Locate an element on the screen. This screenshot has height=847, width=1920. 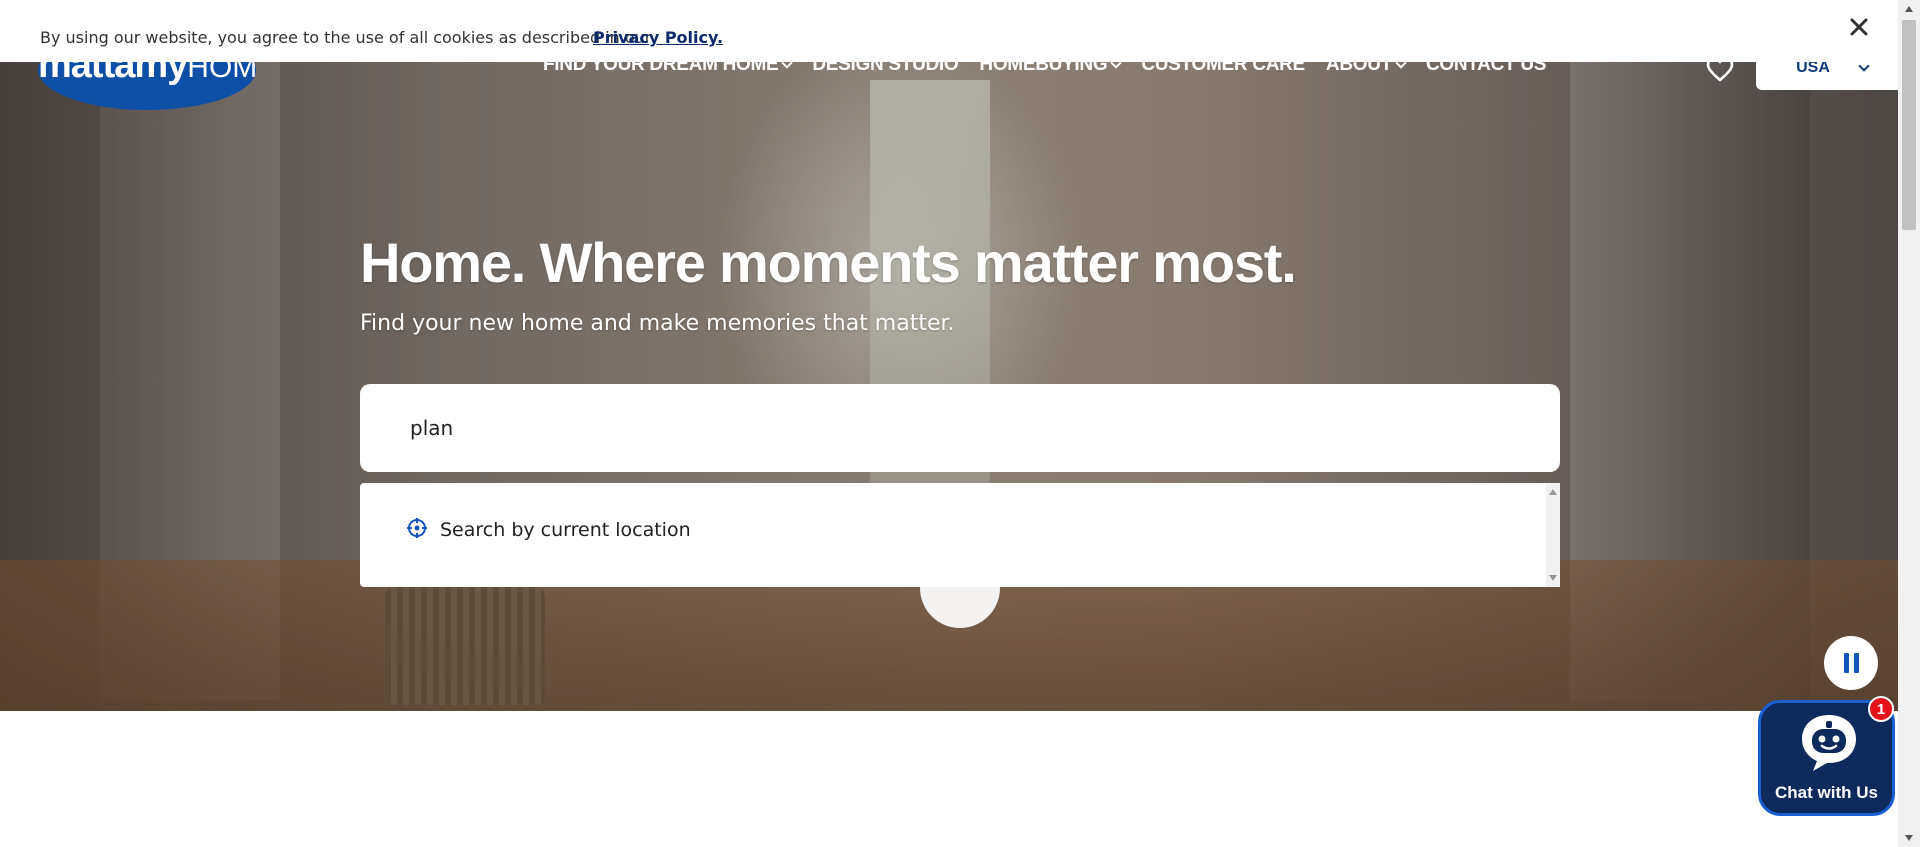
chat-label: Chat with Us is located at coordinates (1826, 792).